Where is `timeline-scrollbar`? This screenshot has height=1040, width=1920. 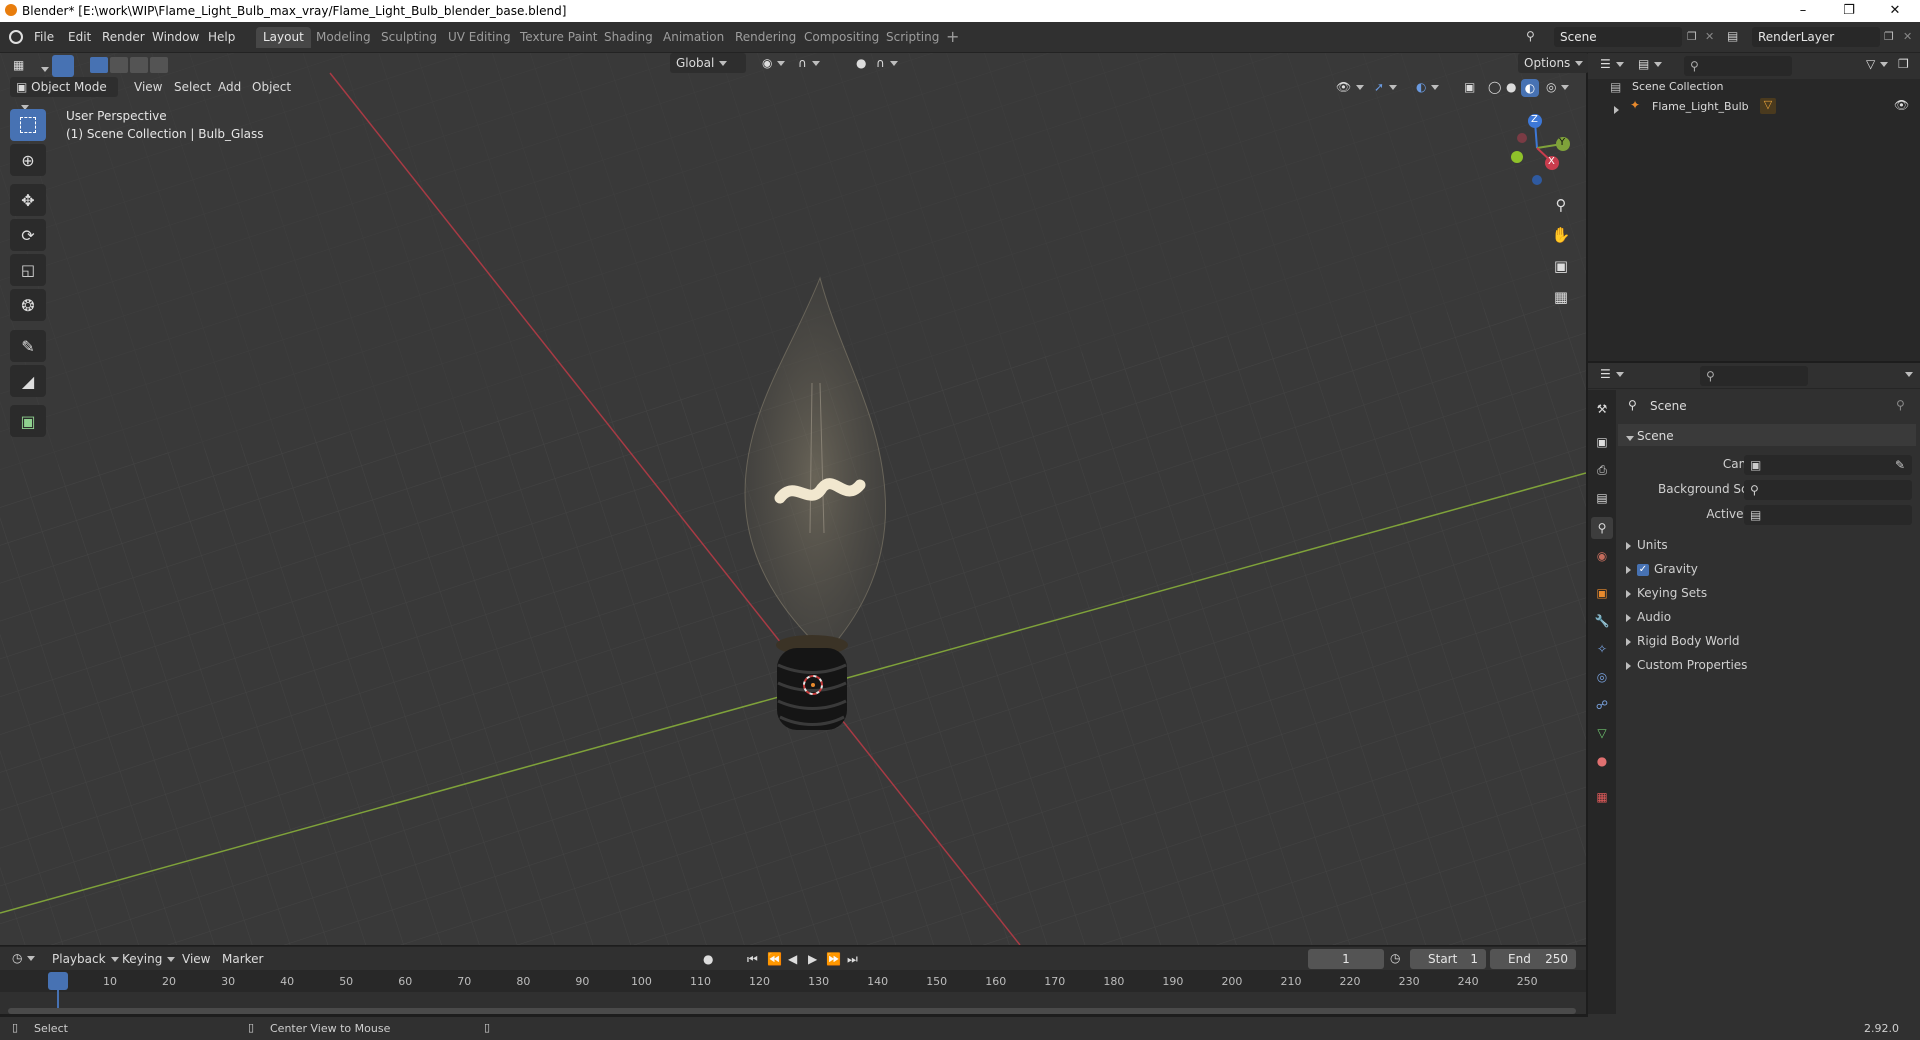
timeline-scrollbar is located at coordinates (792, 1011).